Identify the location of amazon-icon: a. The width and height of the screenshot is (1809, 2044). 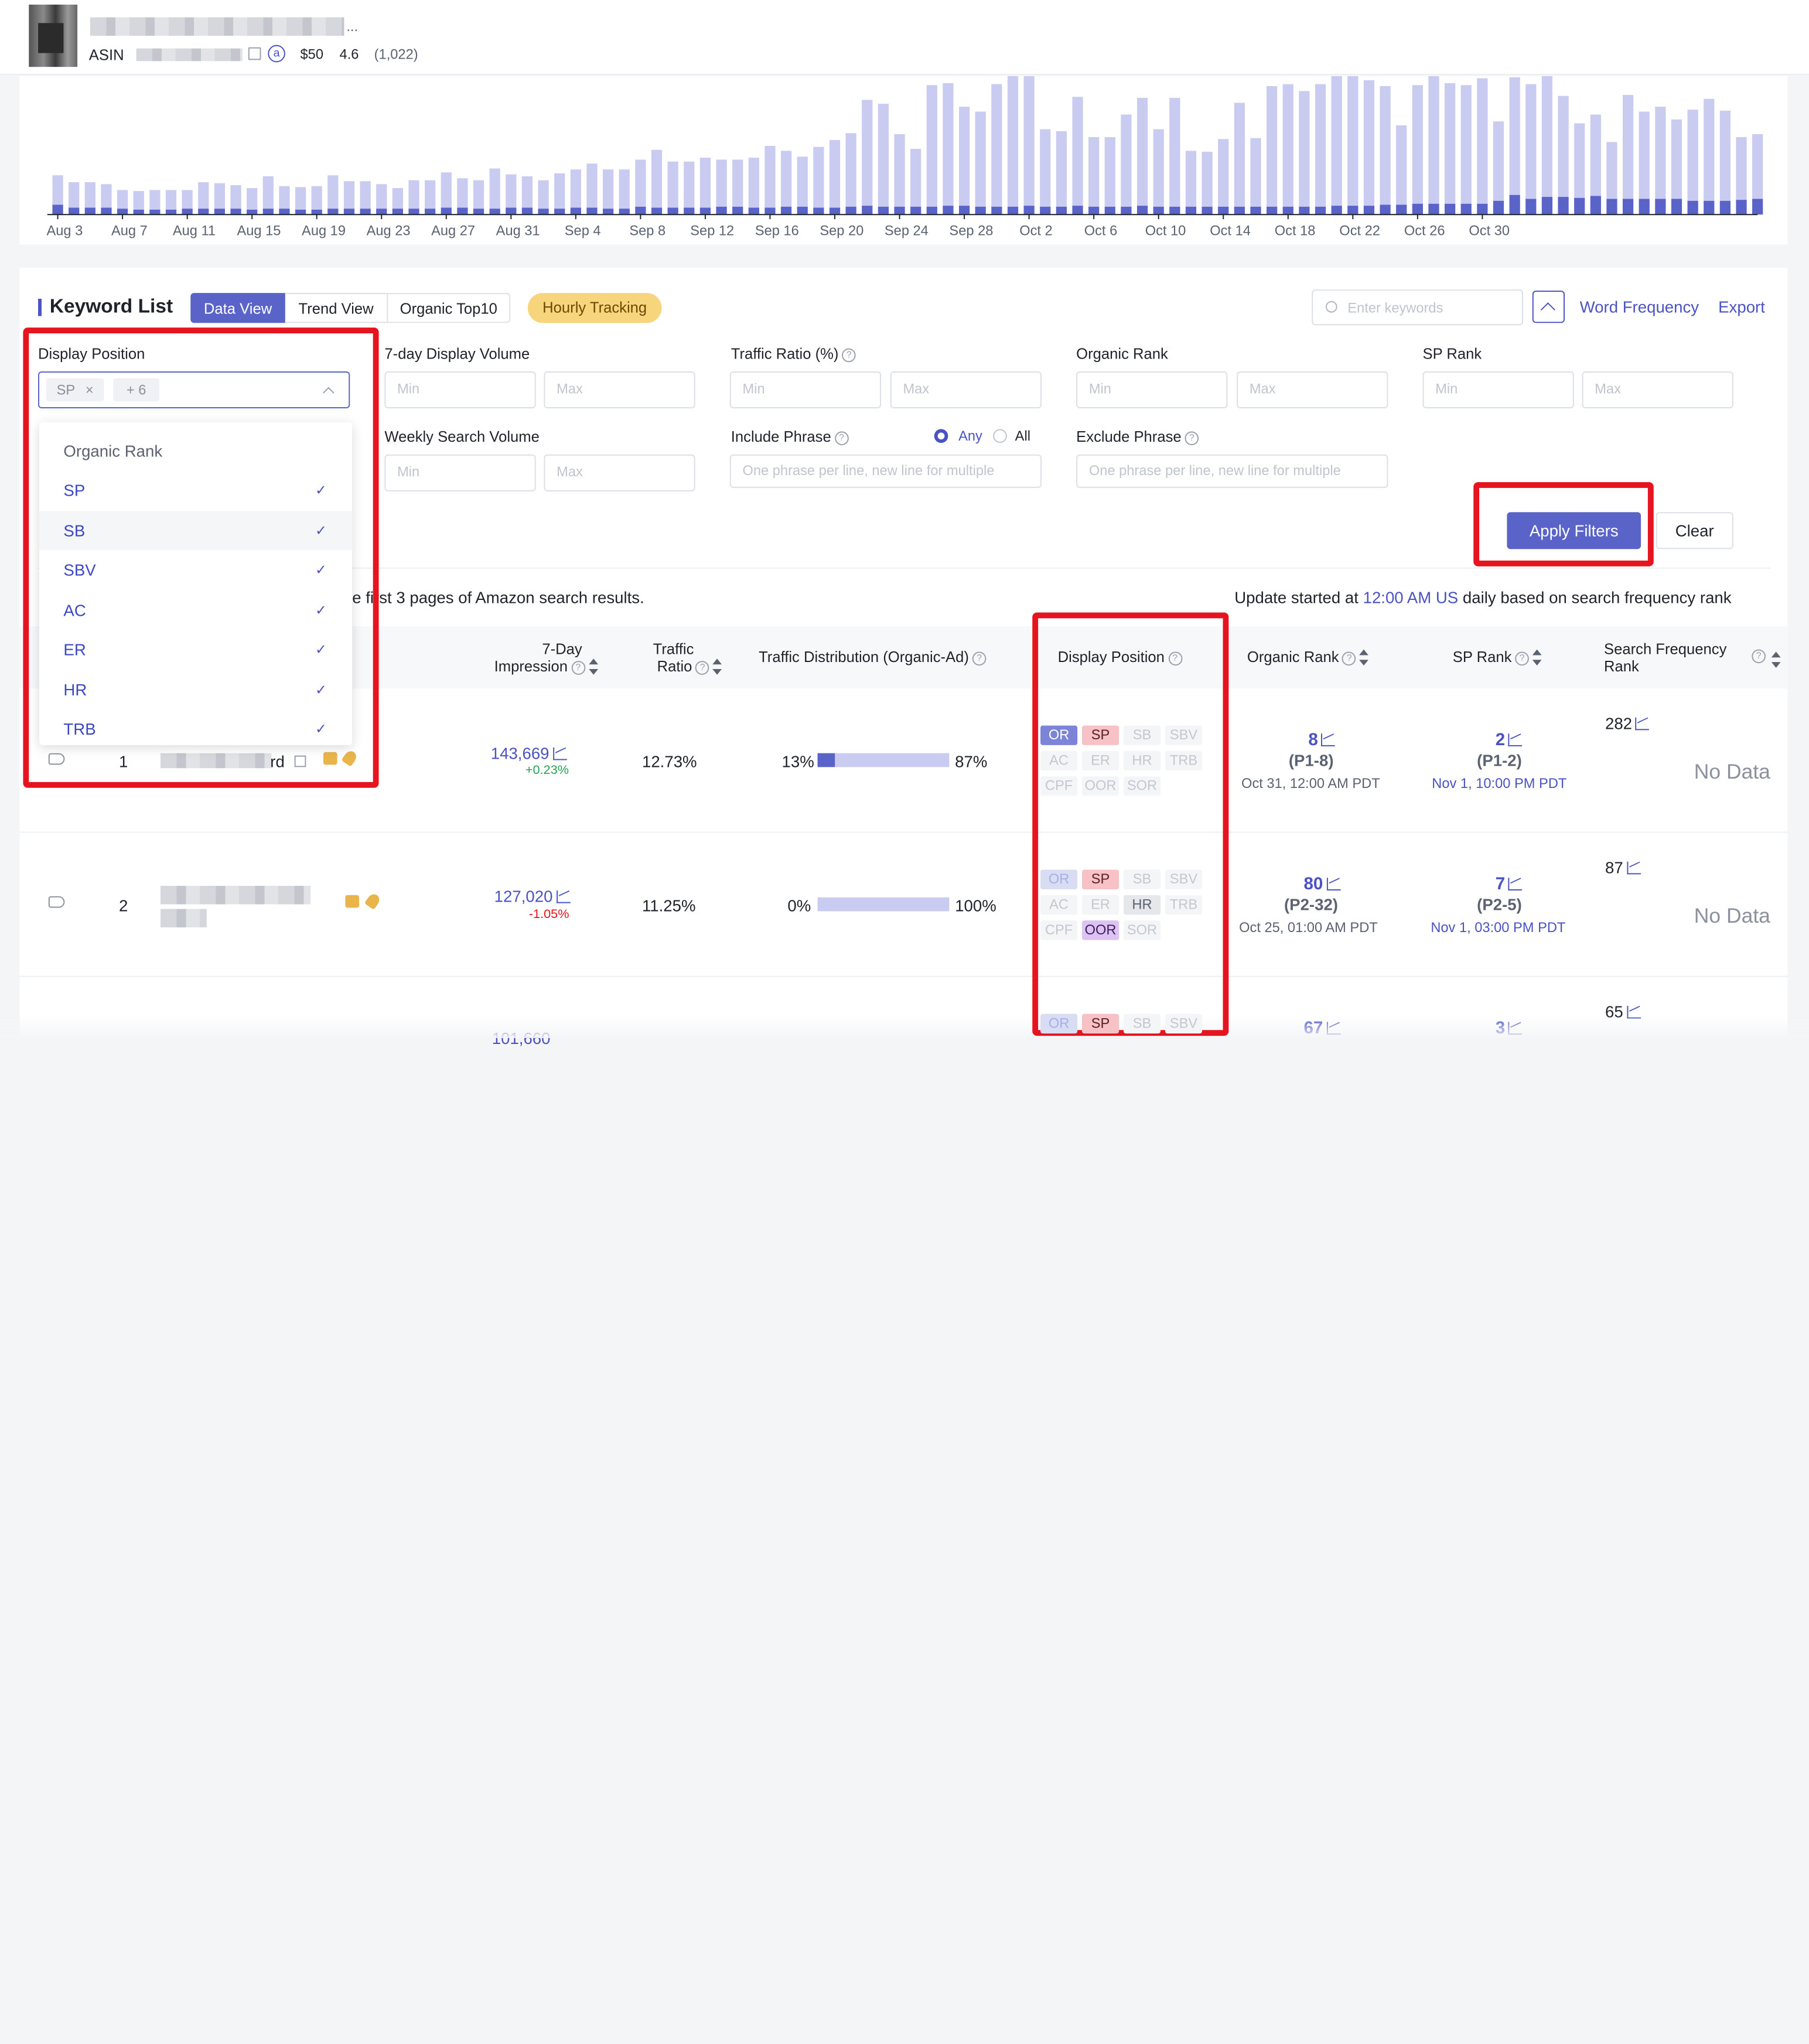
(276, 54).